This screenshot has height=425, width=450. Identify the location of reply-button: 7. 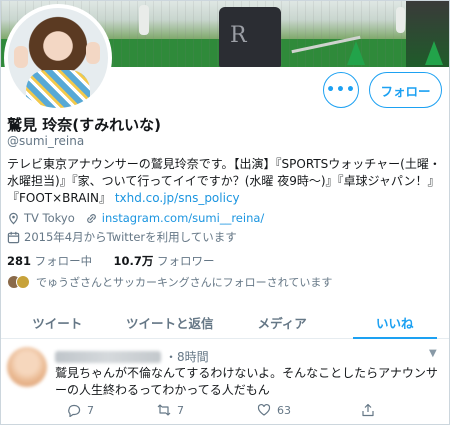
(80, 410).